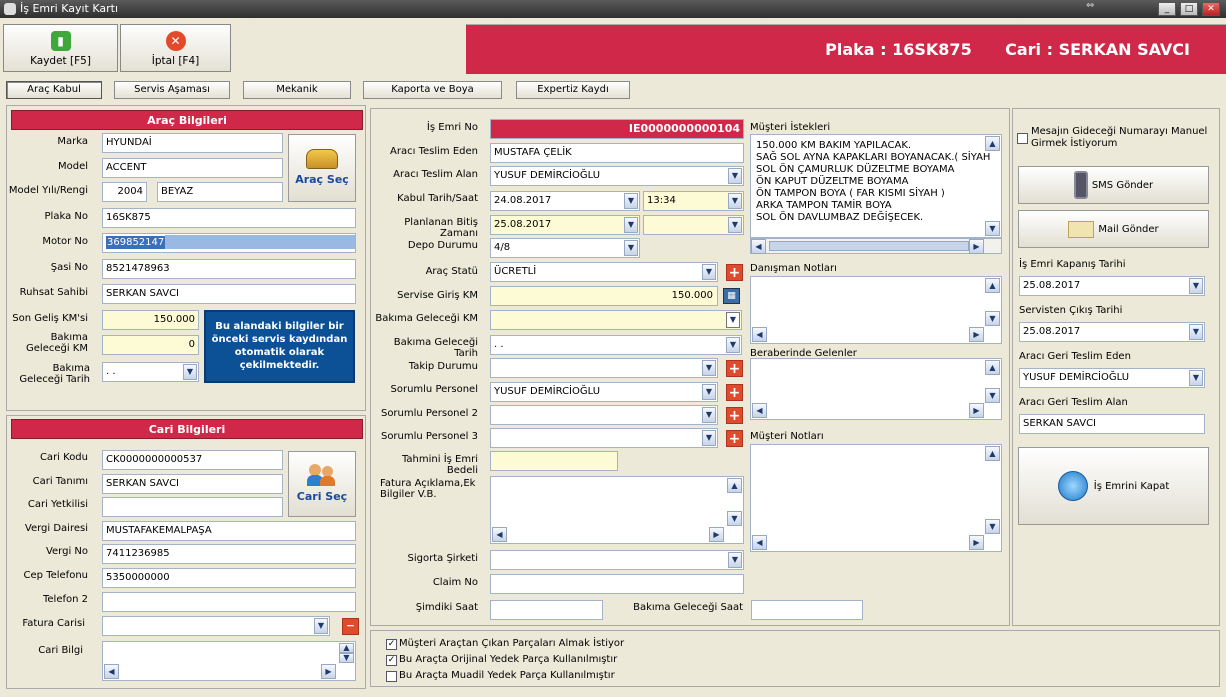  What do you see at coordinates (192, 507) in the screenshot?
I see `cari-yetkili-field` at bounding box center [192, 507].